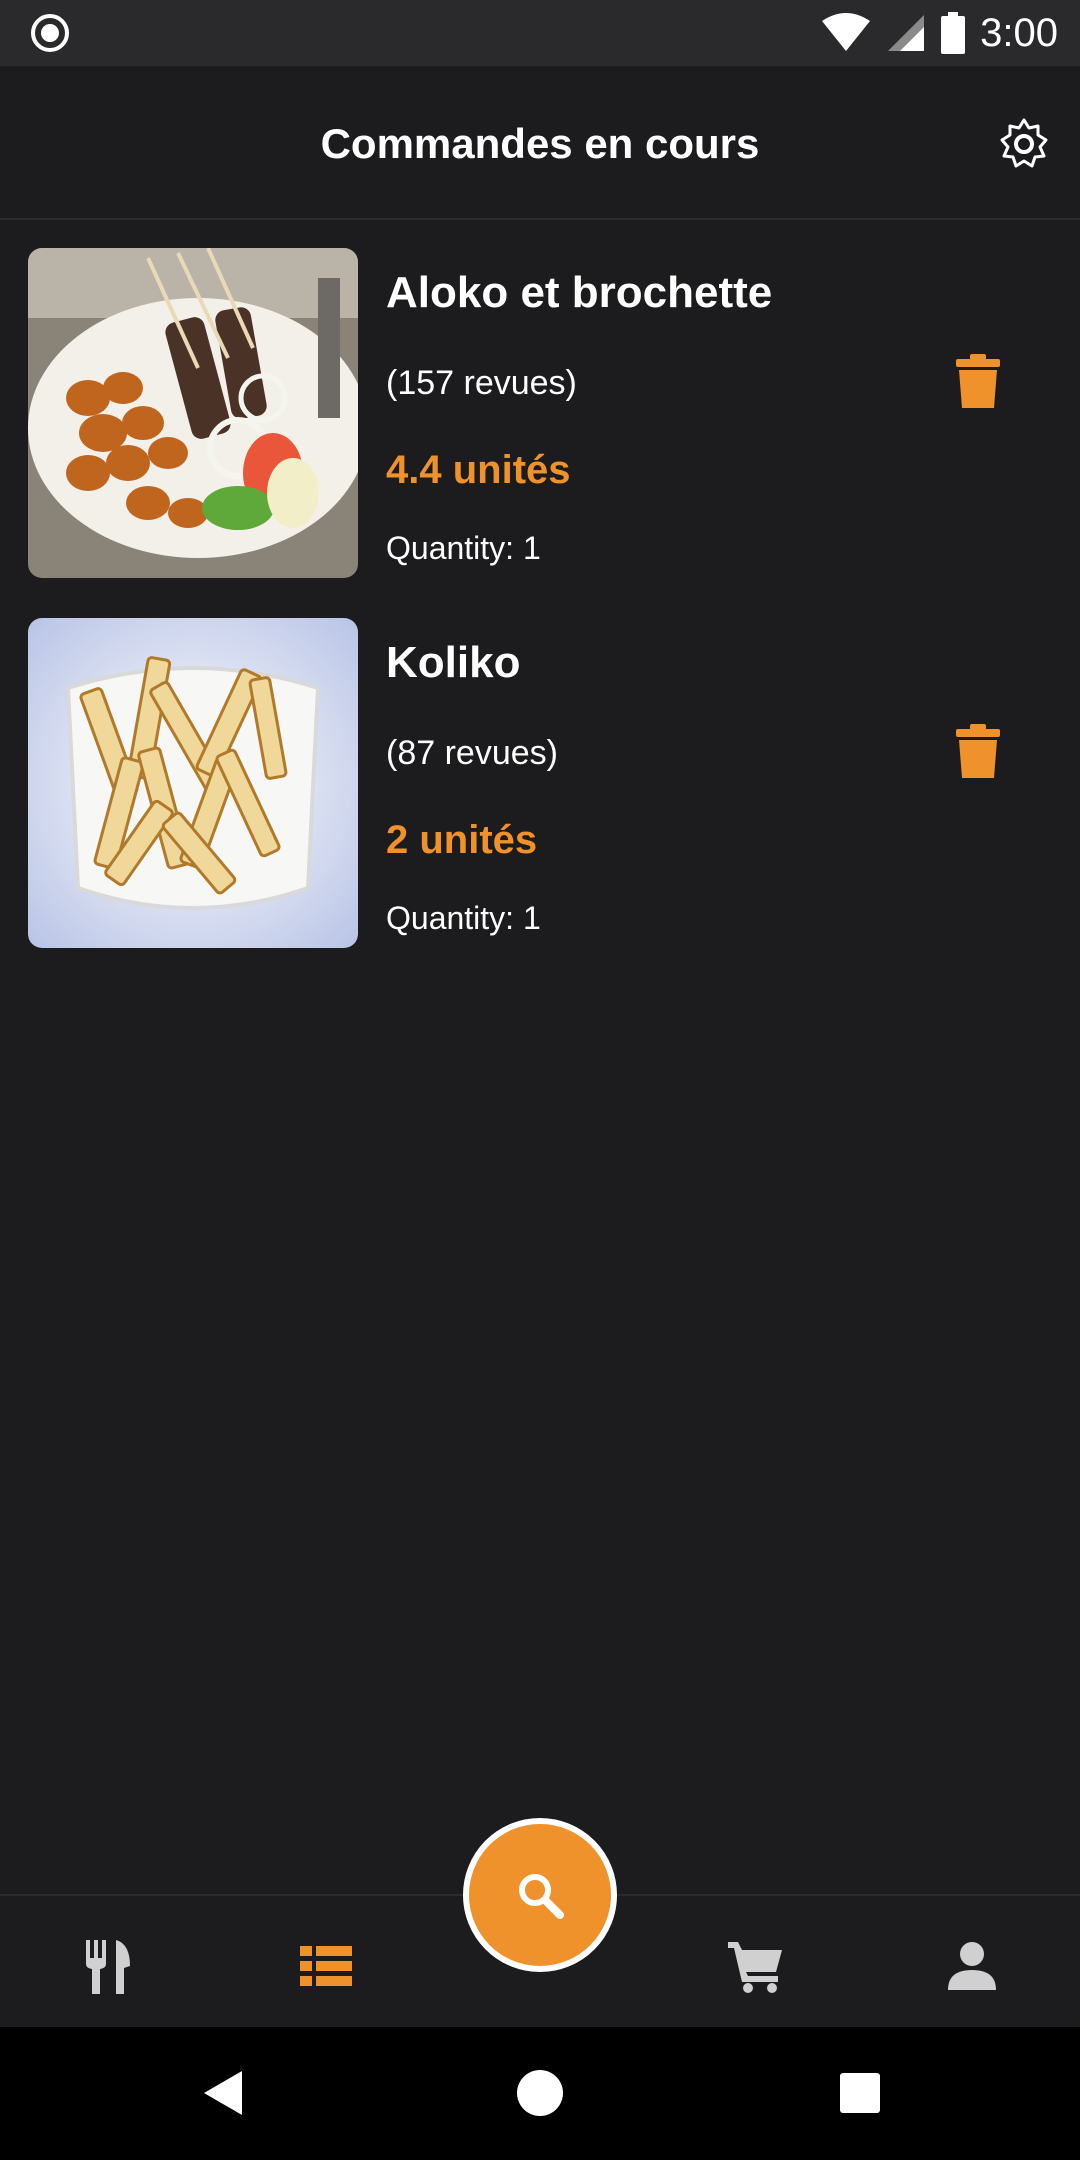 Image resolution: width=1080 pixels, height=2160 pixels. I want to click on food-image-koliko, so click(193, 783).